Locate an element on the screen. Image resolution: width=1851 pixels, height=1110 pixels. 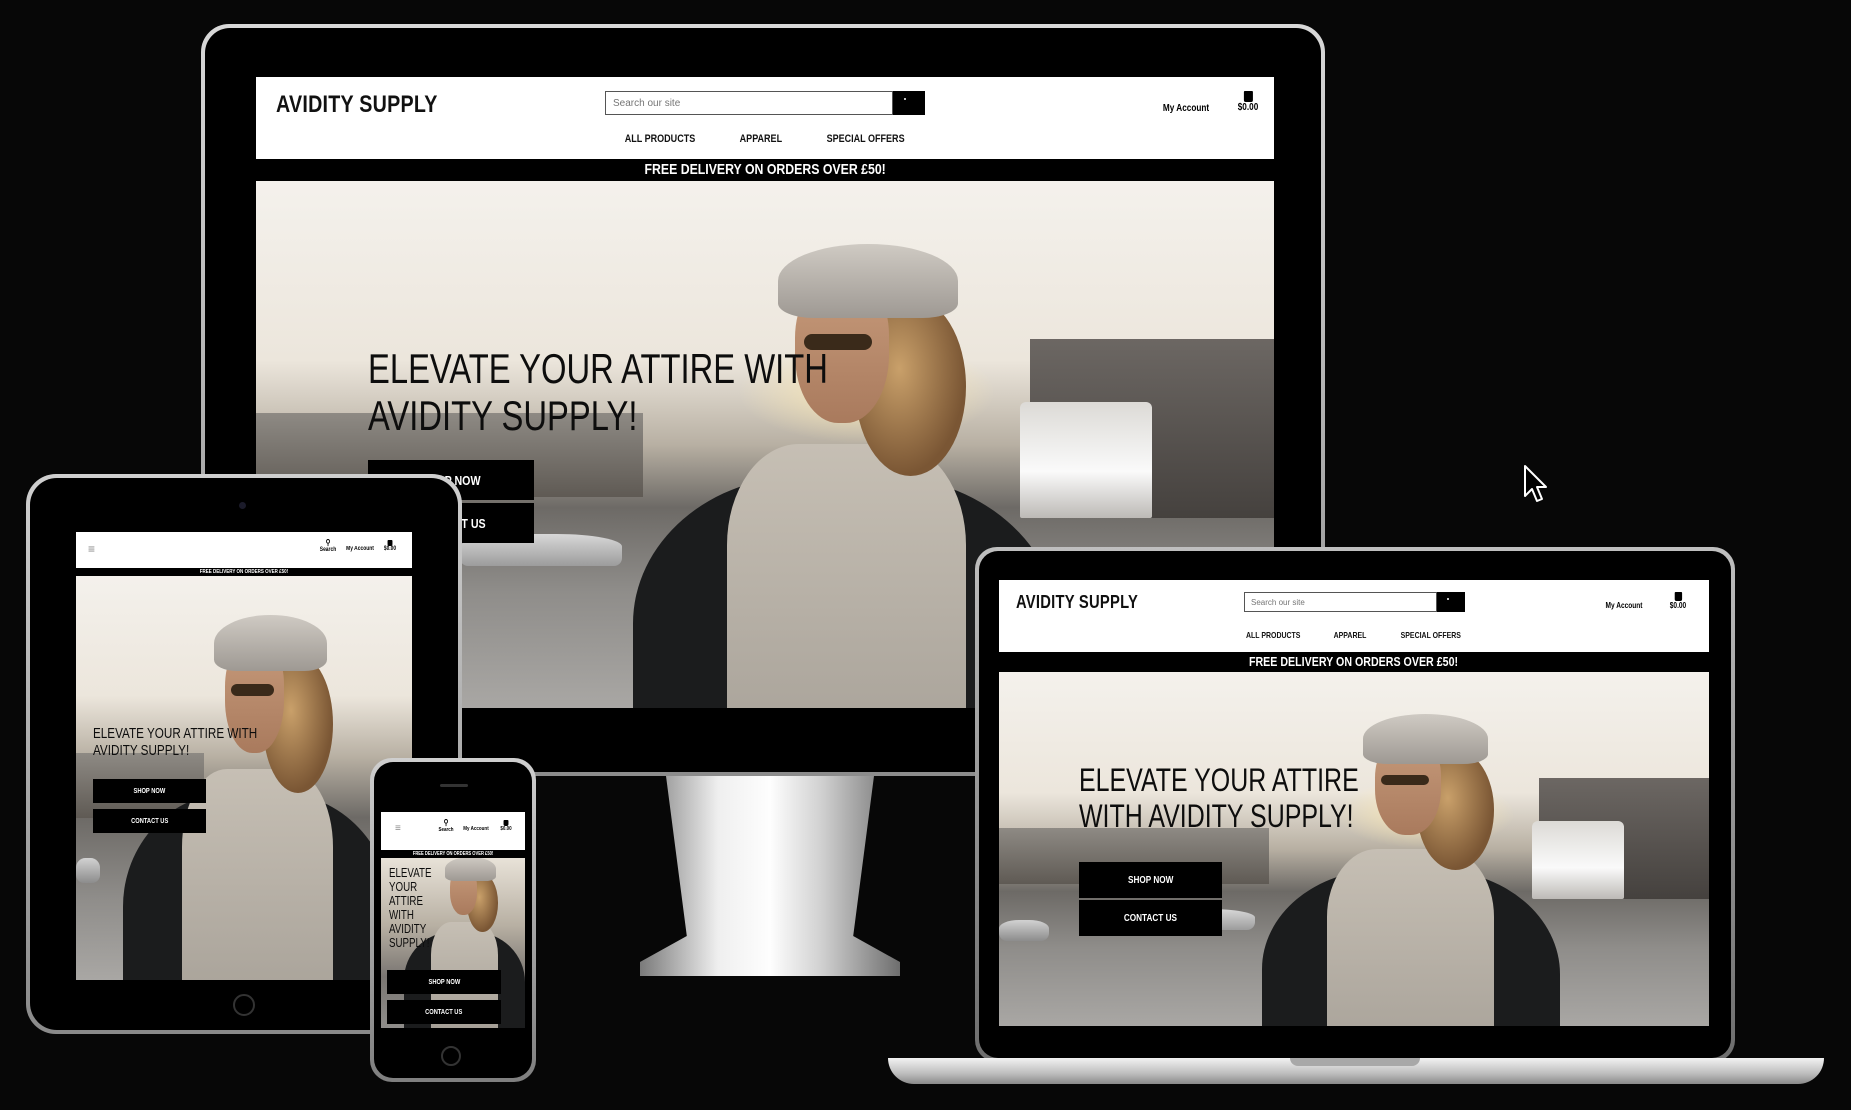
phone-account-link: My Account is located at coordinates (476, 825).